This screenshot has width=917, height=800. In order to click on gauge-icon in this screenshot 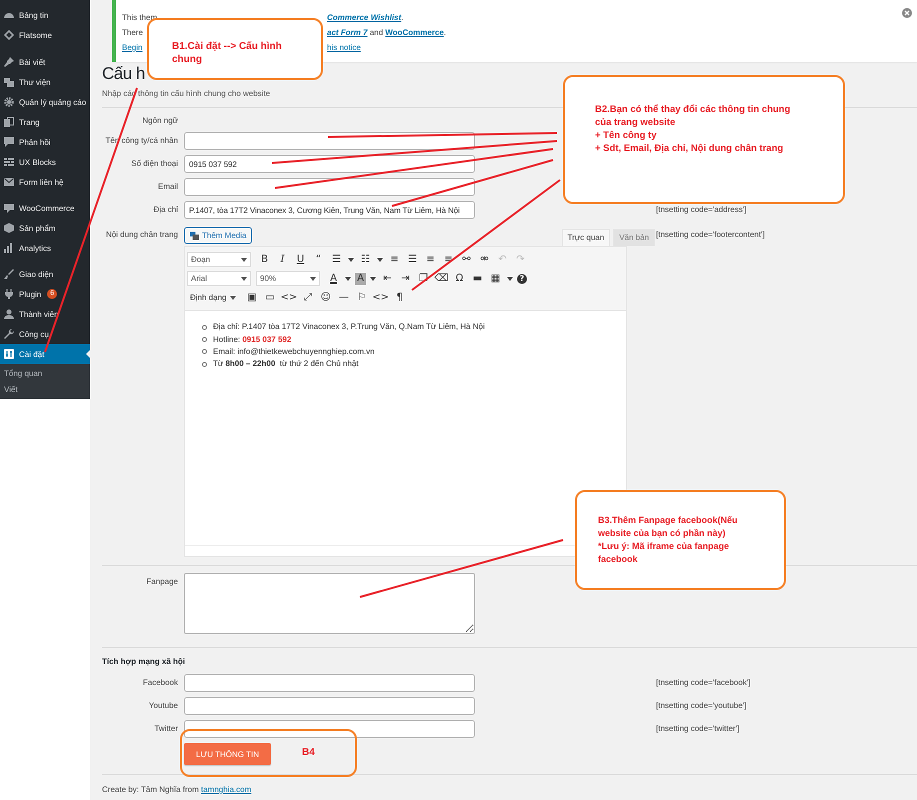, I will do `click(9, 15)`.